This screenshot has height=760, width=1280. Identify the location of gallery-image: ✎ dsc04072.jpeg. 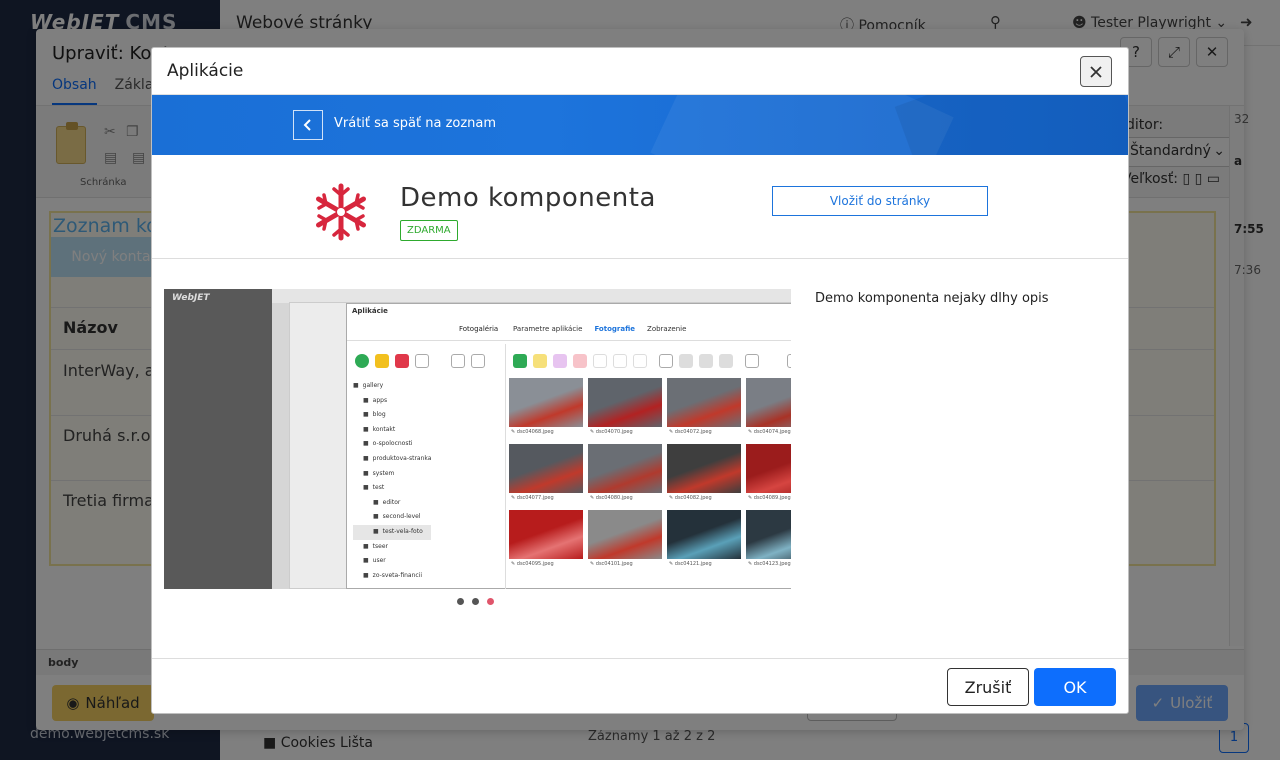
(704, 406).